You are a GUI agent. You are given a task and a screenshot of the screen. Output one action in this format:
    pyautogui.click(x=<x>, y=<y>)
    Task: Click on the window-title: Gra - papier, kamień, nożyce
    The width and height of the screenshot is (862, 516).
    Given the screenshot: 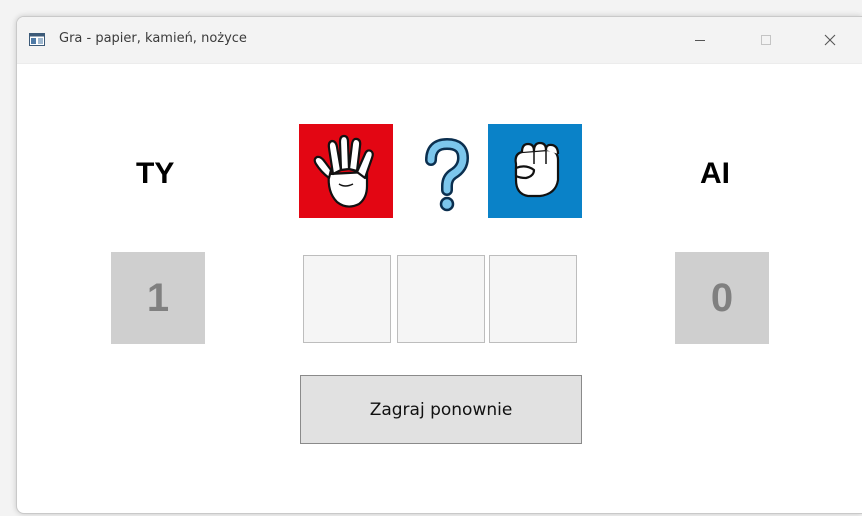 What is the action you would take?
    pyautogui.click(x=153, y=38)
    